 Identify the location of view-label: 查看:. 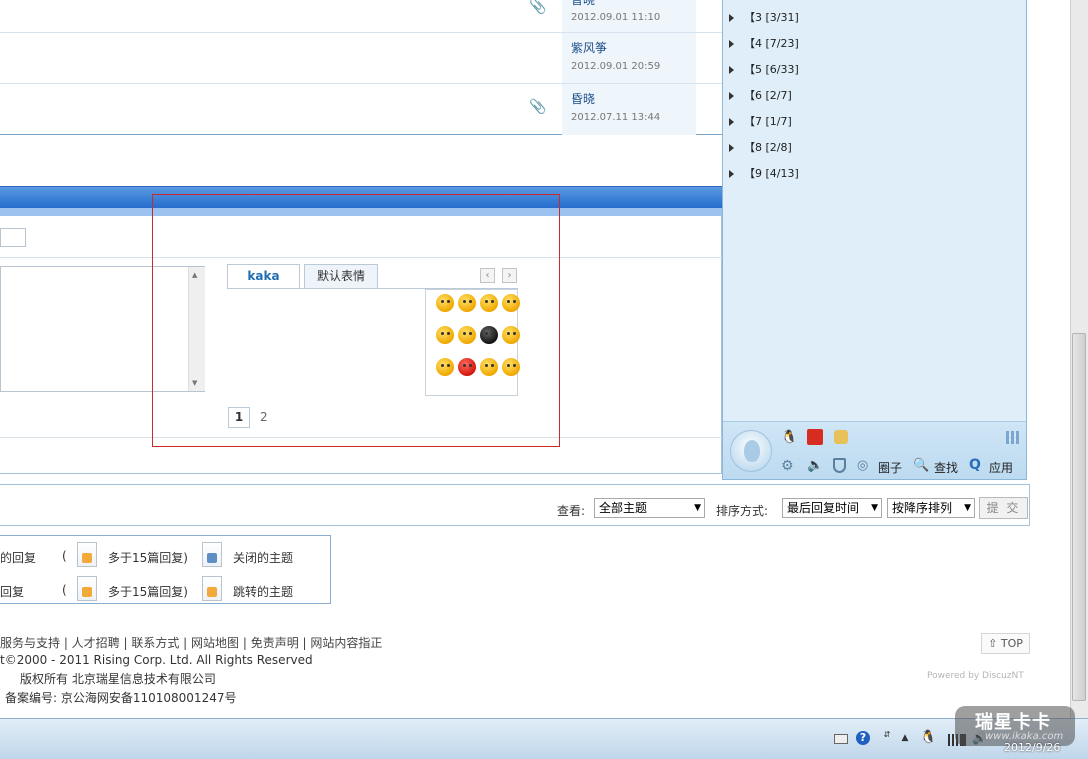
(571, 511).